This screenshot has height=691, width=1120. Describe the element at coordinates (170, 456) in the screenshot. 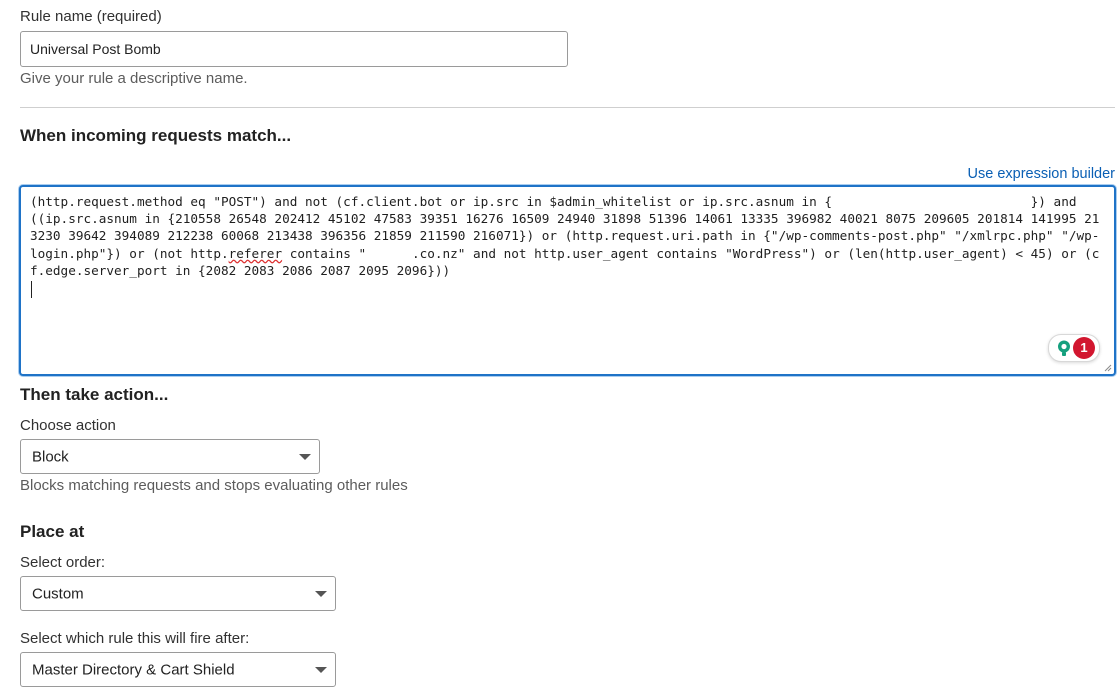

I see `action-select: Block` at that location.